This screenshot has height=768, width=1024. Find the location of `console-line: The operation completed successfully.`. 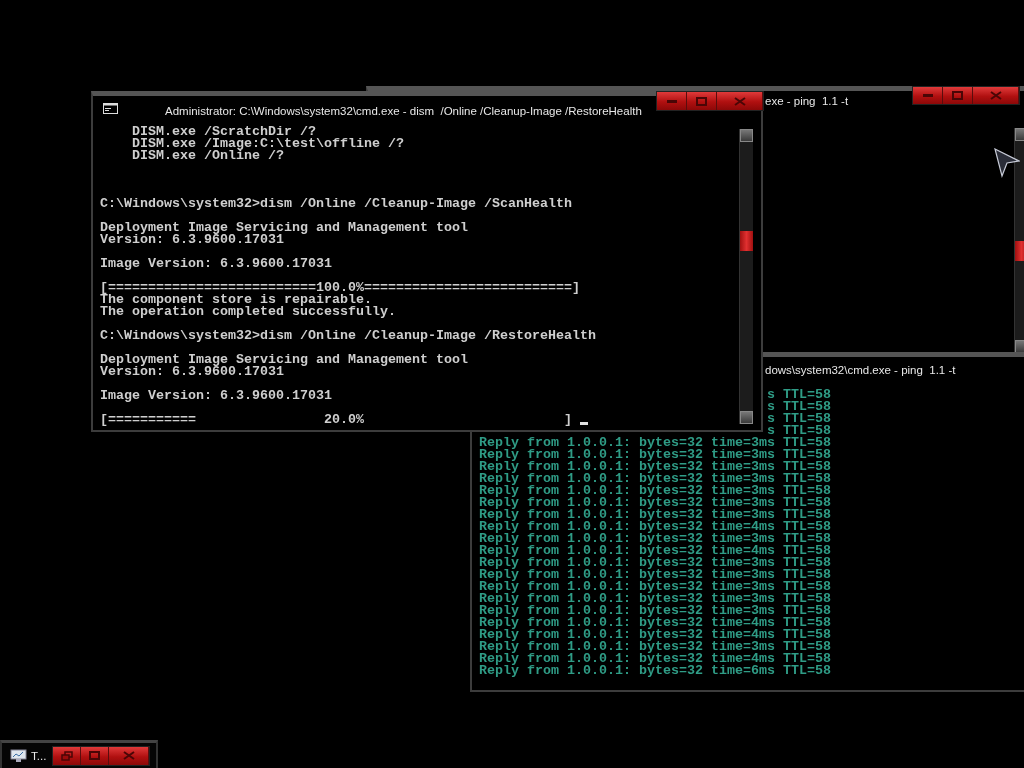

console-line: The operation completed successfully. is located at coordinates (248, 312).